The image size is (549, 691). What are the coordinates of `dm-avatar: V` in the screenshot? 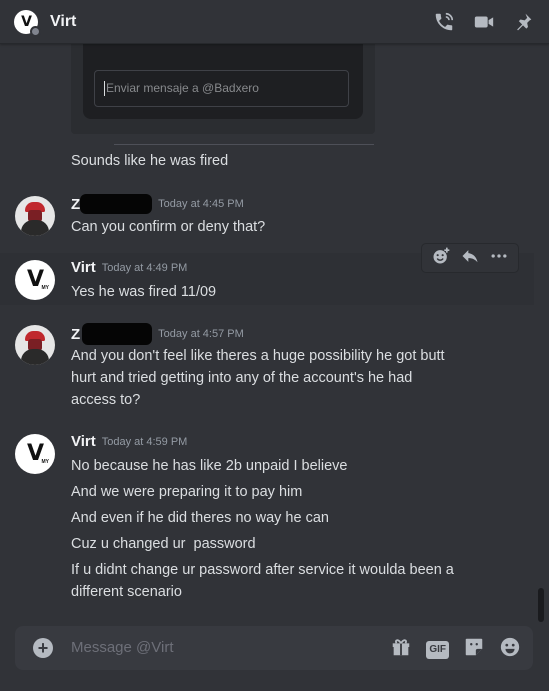 It's located at (27, 23).